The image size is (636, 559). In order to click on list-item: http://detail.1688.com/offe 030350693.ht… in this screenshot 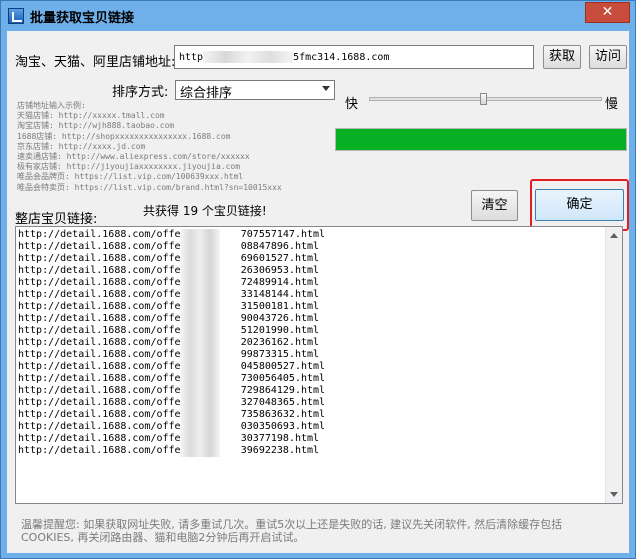, I will do `click(171, 427)`.